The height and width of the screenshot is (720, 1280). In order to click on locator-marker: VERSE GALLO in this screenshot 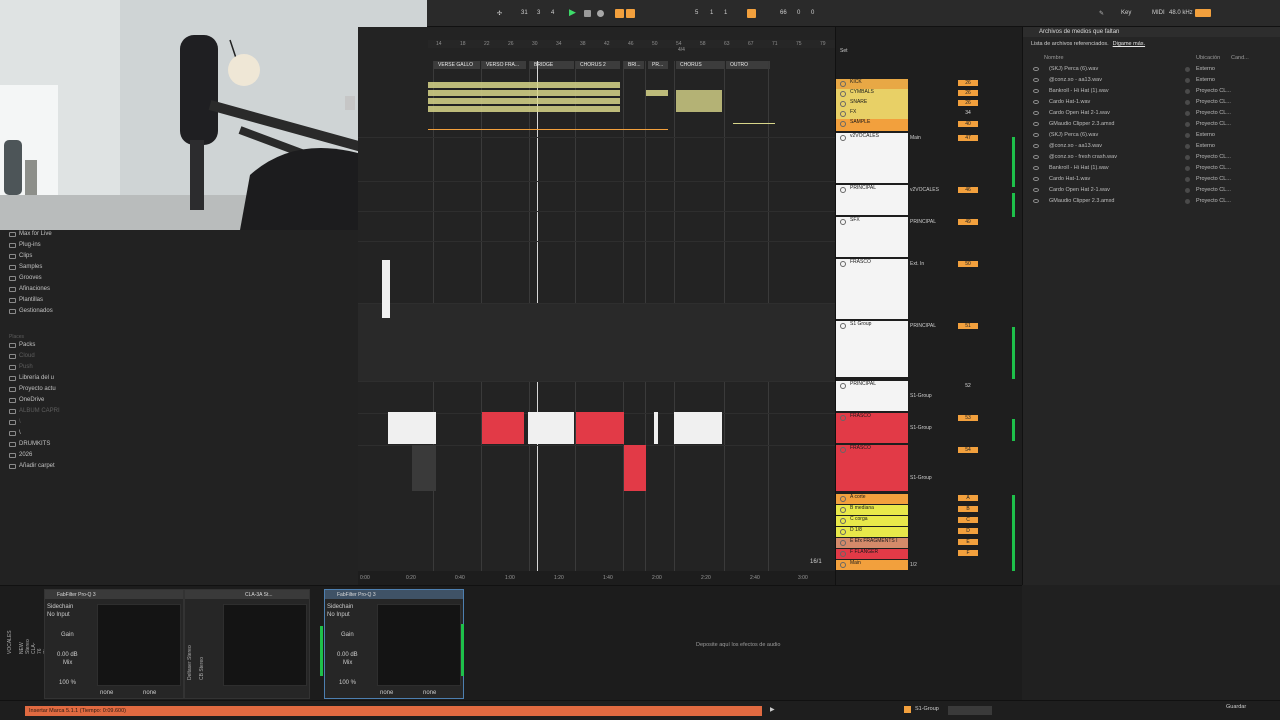, I will do `click(457, 65)`.